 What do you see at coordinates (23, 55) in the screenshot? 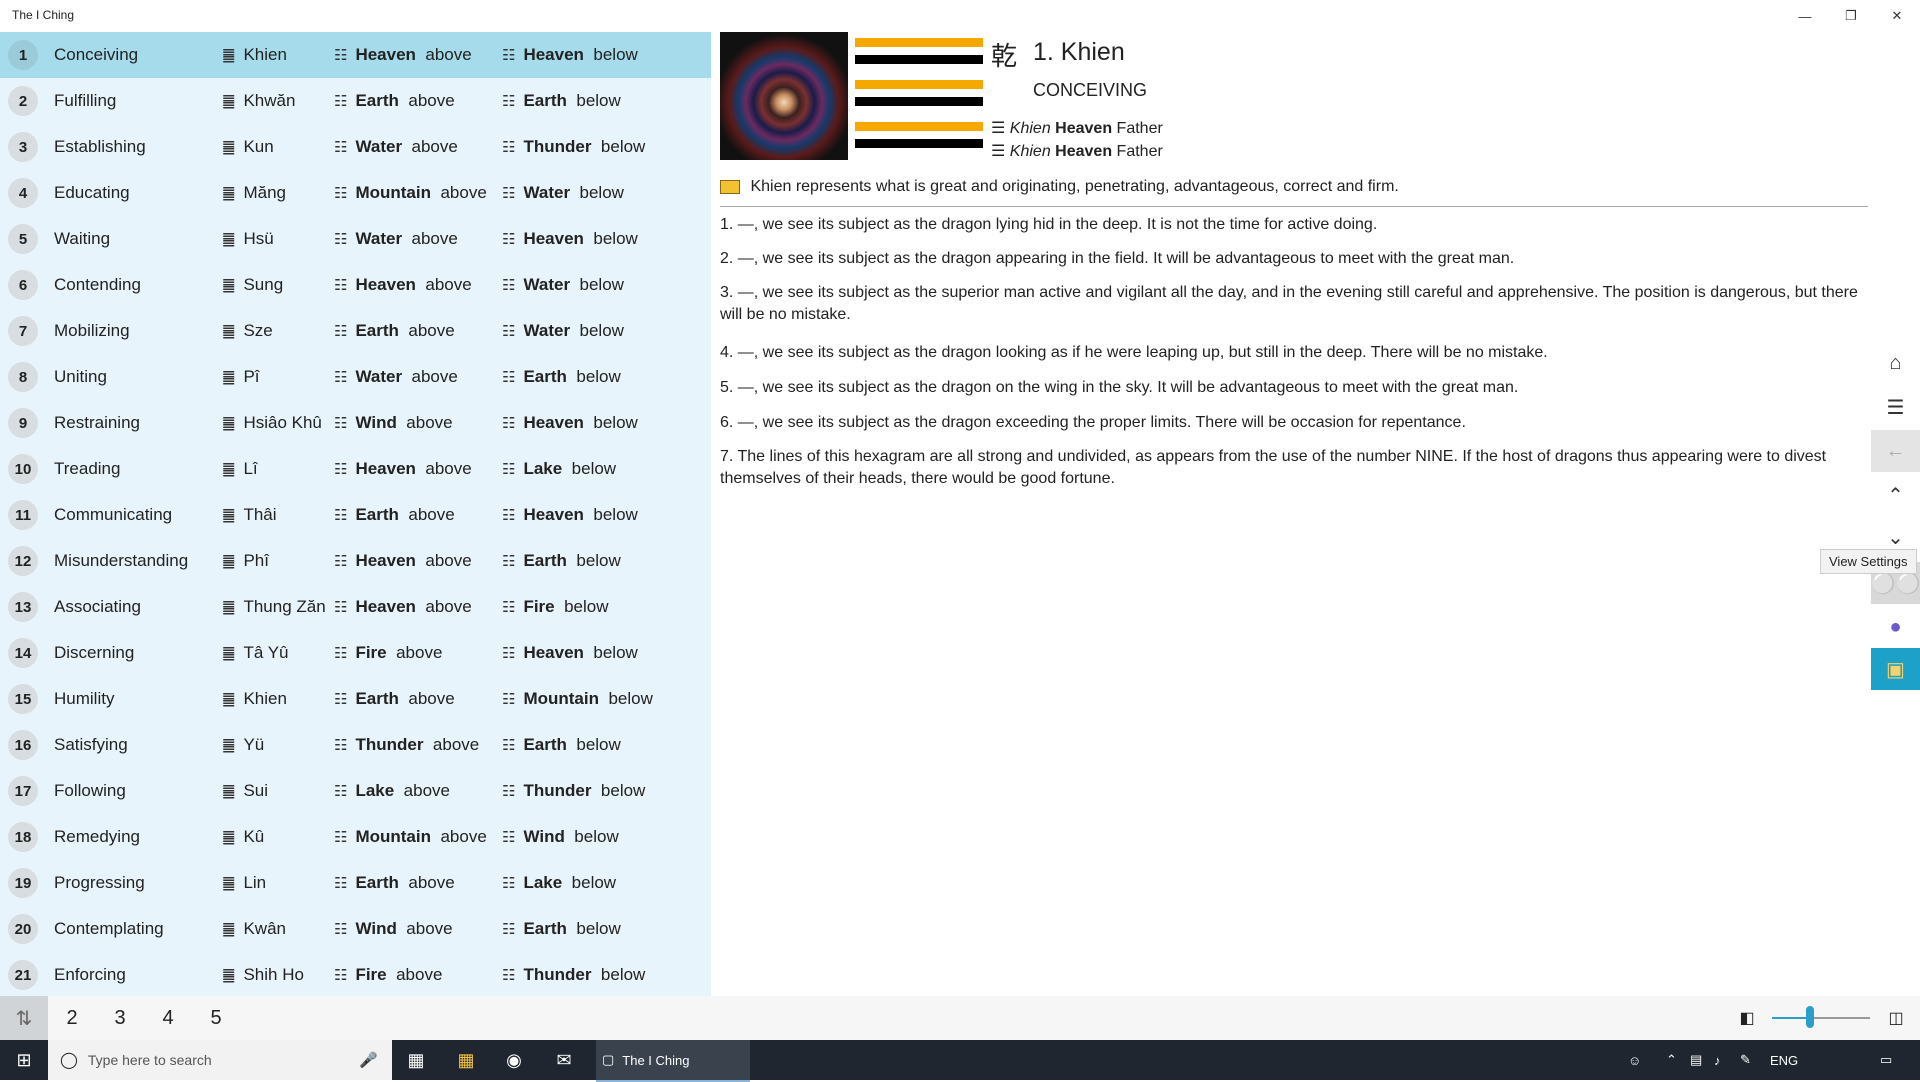
I see `hexagram-number: 1` at bounding box center [23, 55].